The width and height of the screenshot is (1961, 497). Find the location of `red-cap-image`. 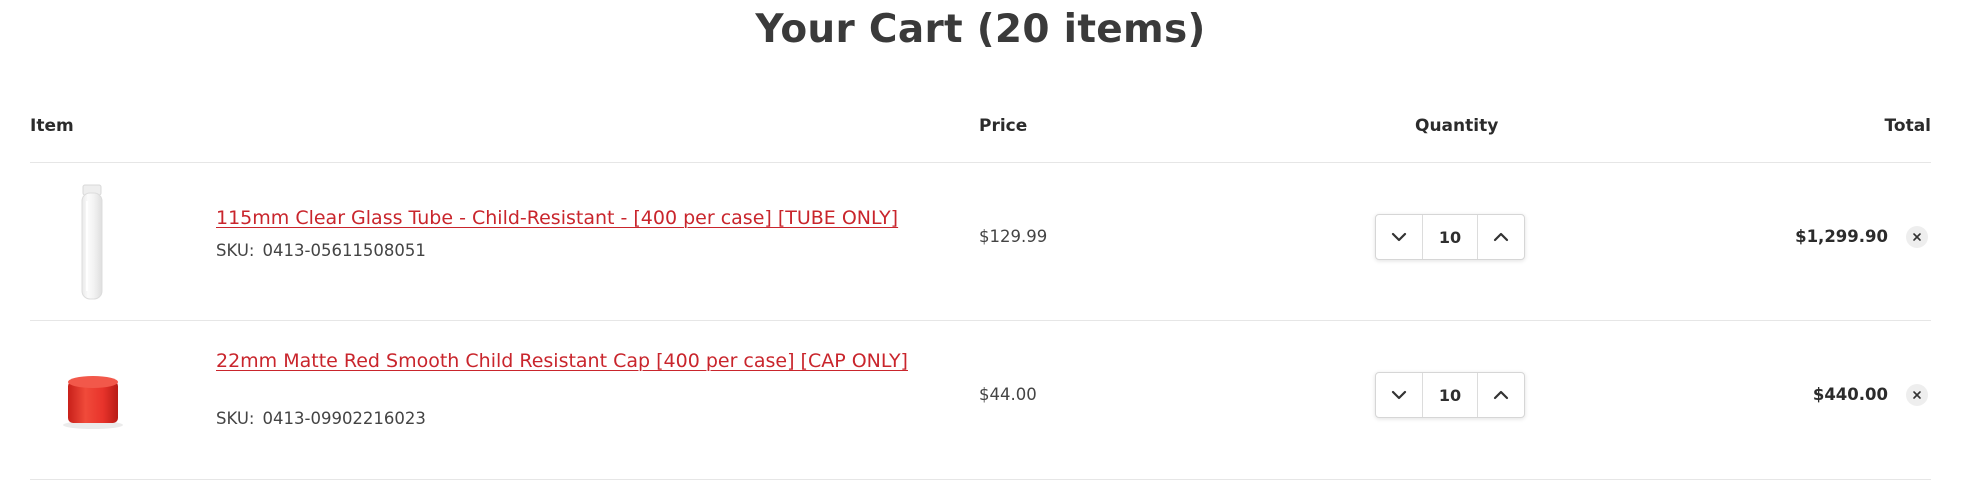

red-cap-image is located at coordinates (93, 402).